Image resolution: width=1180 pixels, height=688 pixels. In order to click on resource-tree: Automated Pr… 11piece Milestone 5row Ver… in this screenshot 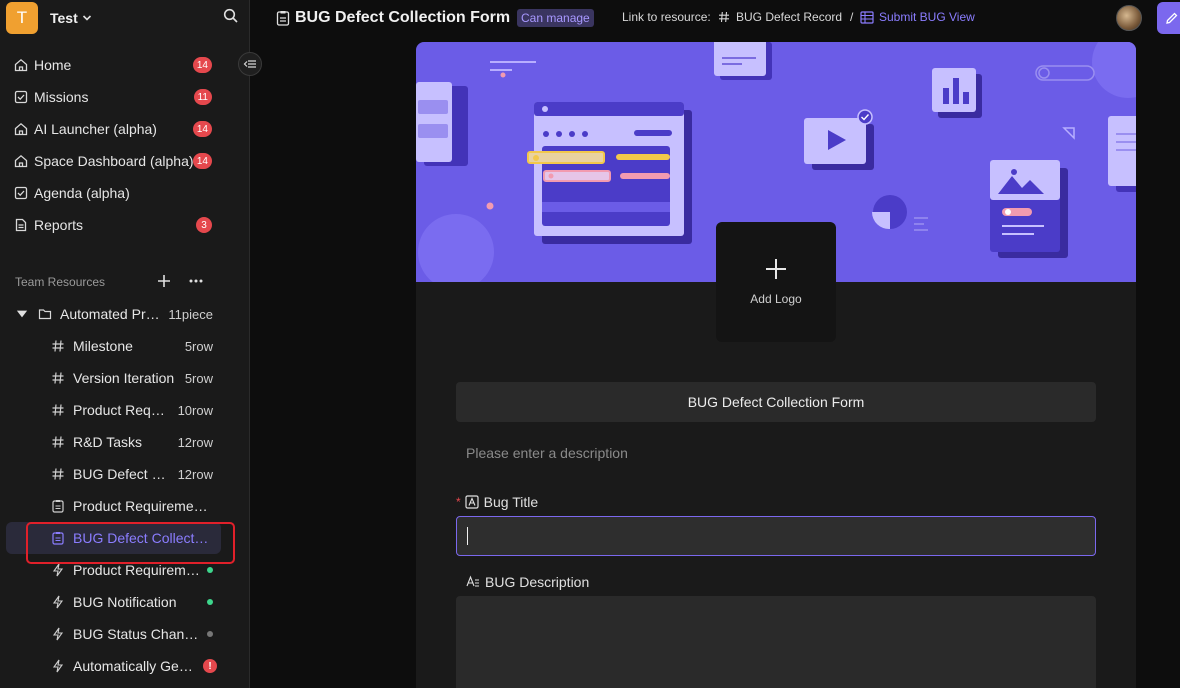, I will do `click(113, 490)`.